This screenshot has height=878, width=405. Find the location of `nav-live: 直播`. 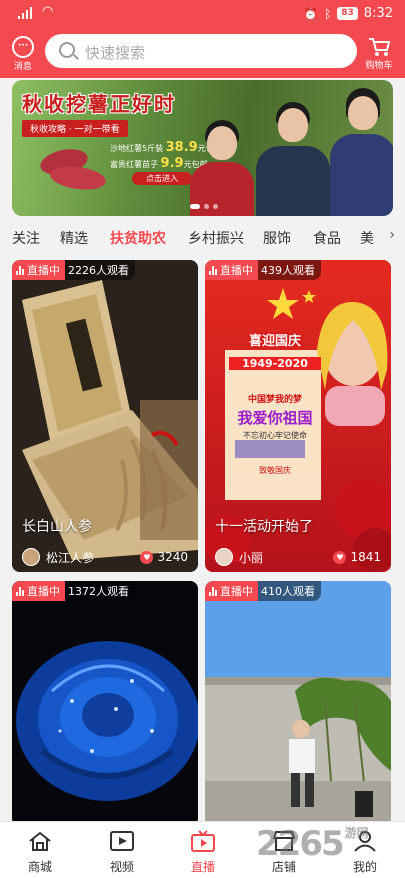

nav-live: 直播 is located at coordinates (203, 852).